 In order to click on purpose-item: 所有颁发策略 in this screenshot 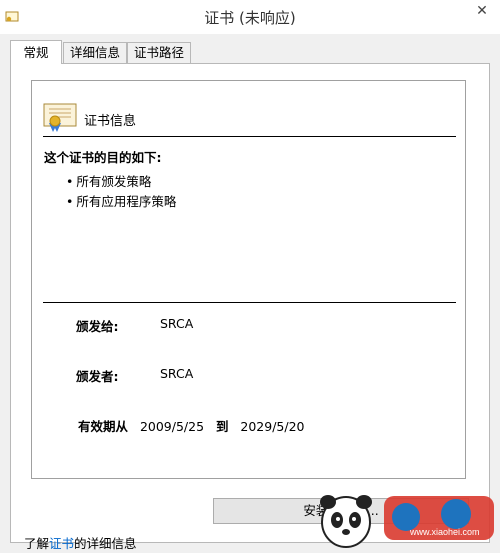, I will do `click(121, 182)`.